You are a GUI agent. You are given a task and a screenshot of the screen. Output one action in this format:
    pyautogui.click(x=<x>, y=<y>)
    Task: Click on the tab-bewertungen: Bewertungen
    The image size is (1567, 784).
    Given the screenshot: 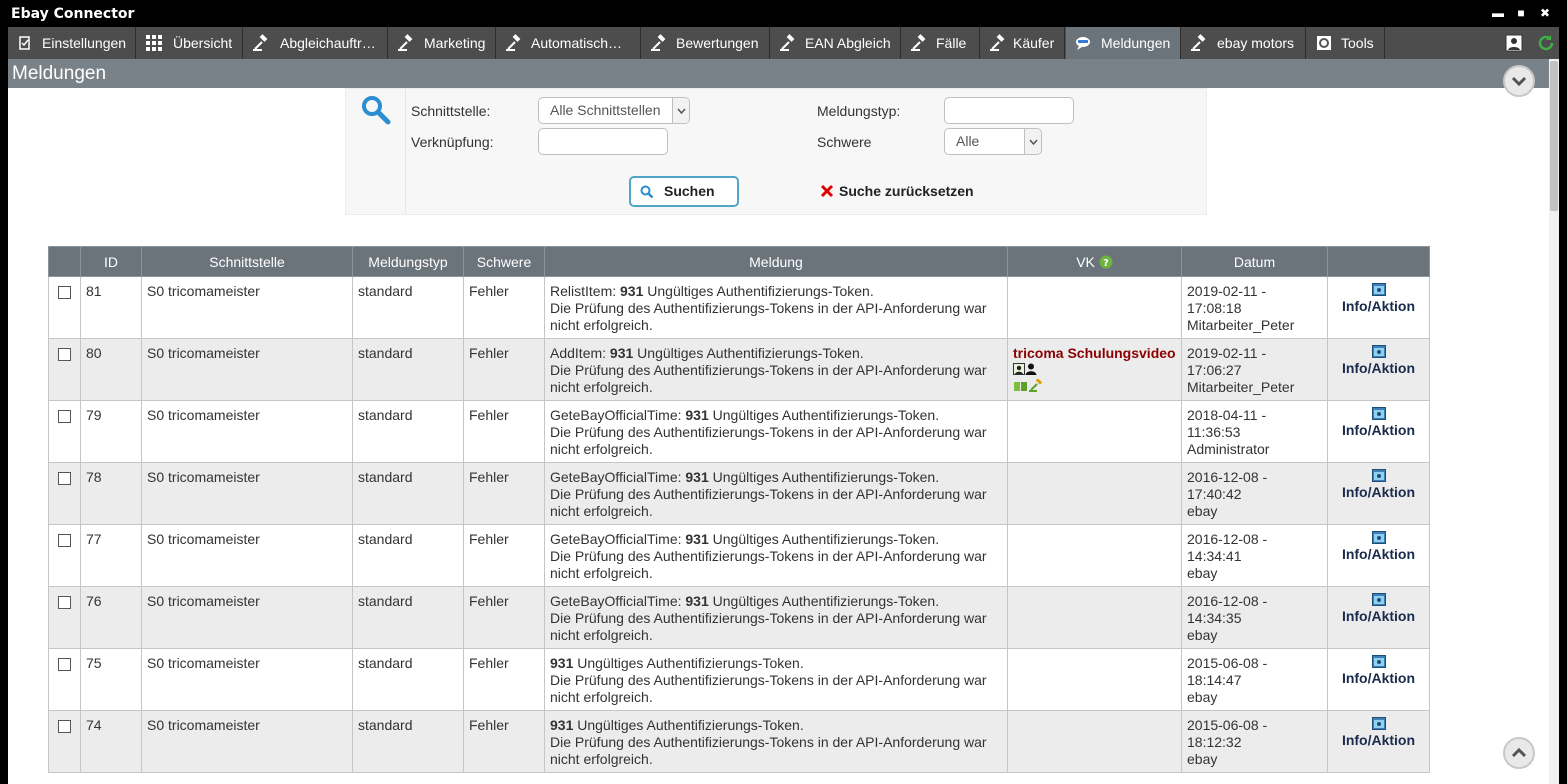 What is the action you would take?
    pyautogui.click(x=706, y=43)
    